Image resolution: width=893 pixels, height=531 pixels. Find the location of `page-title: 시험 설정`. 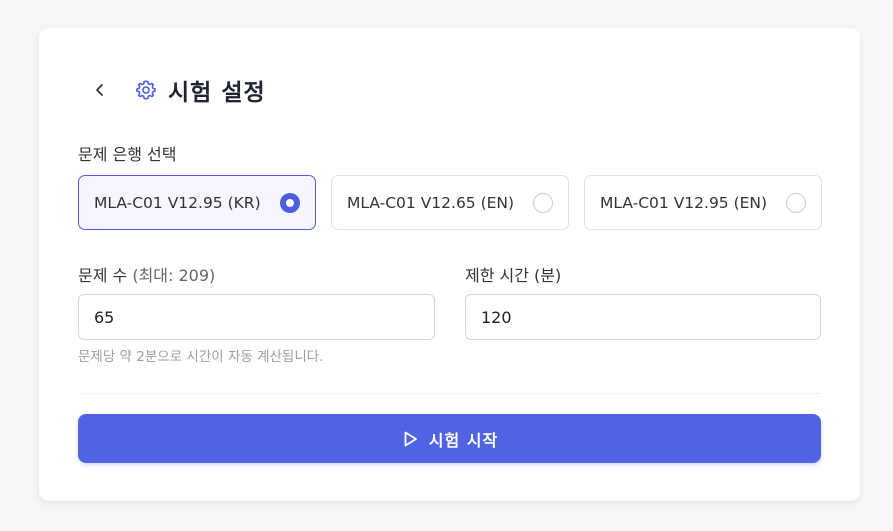

page-title: 시험 설정 is located at coordinates (217, 93).